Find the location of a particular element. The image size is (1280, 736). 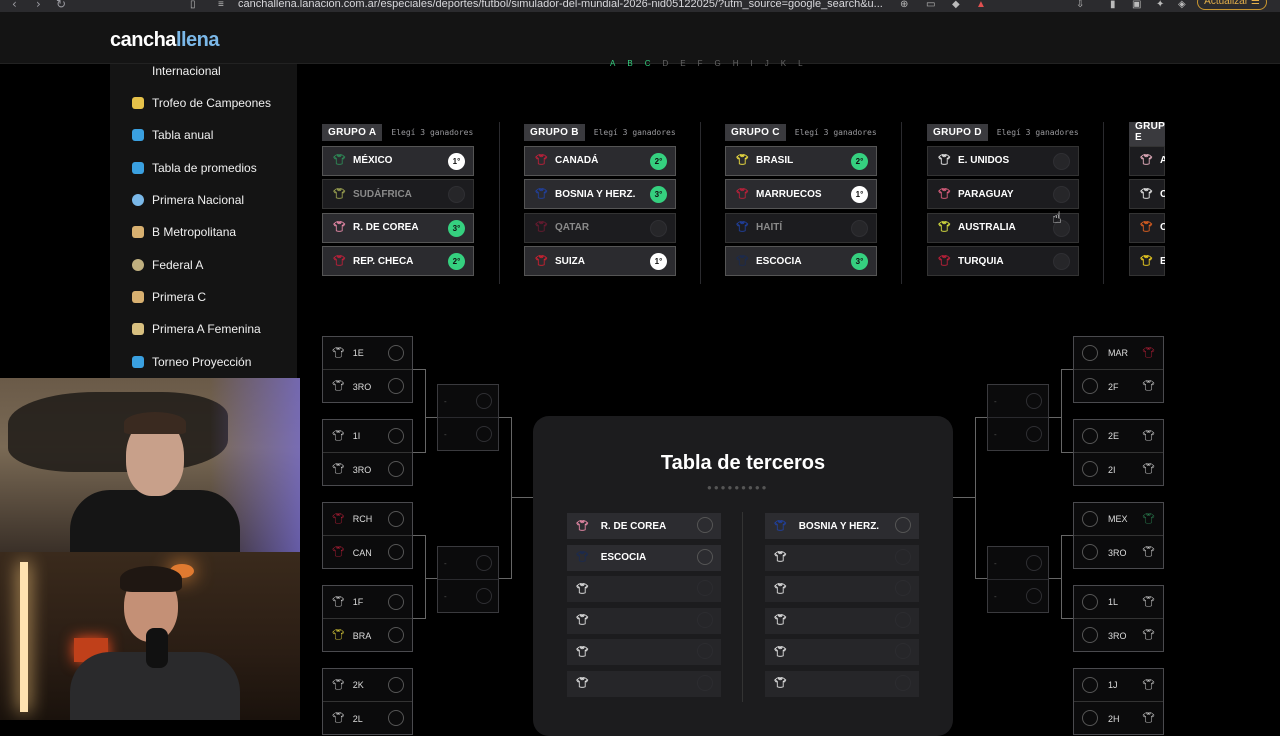

tercero-slot: 👕︎ ESCOCIA is located at coordinates (644, 557).